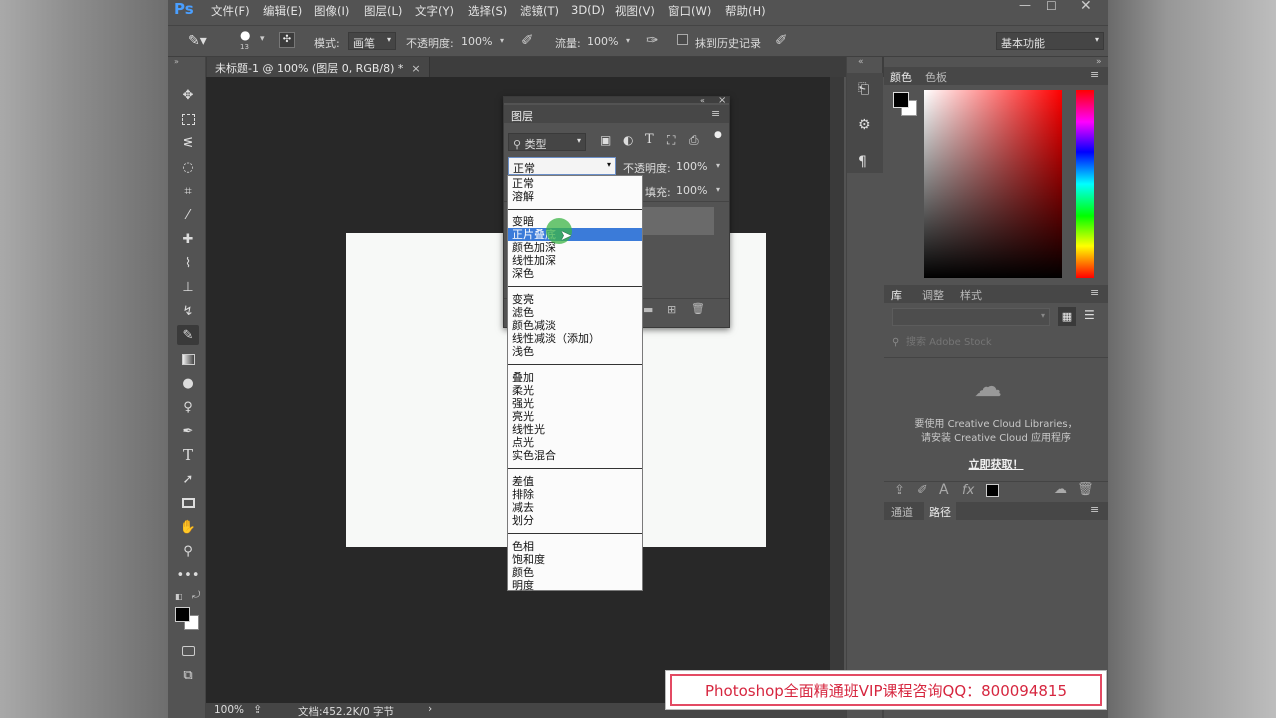  I want to click on dock-collapse-icon: «, so click(861, 62).